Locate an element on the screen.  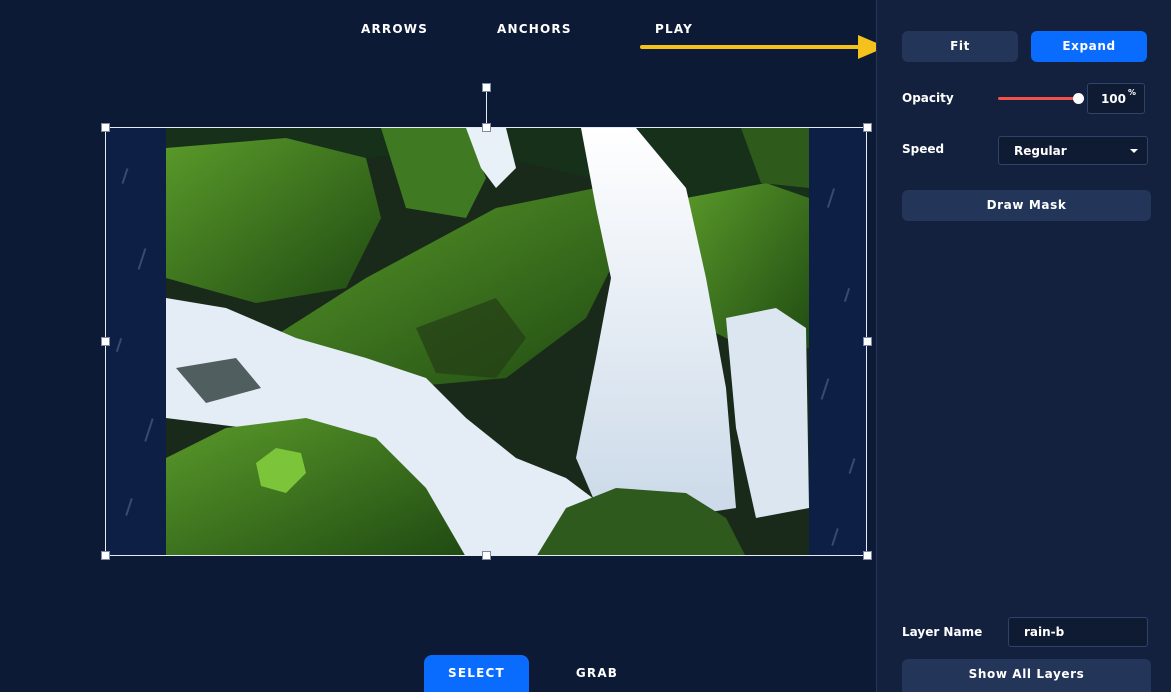
opacity-label: Opacity is located at coordinates (928, 98).